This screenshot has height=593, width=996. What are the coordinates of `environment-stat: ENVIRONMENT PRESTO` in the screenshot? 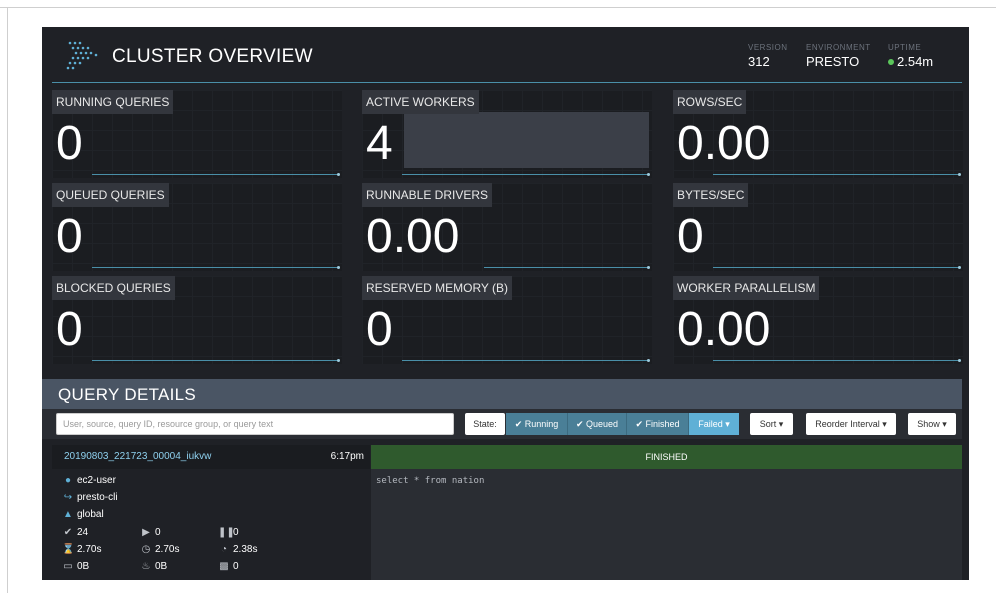 It's located at (838, 56).